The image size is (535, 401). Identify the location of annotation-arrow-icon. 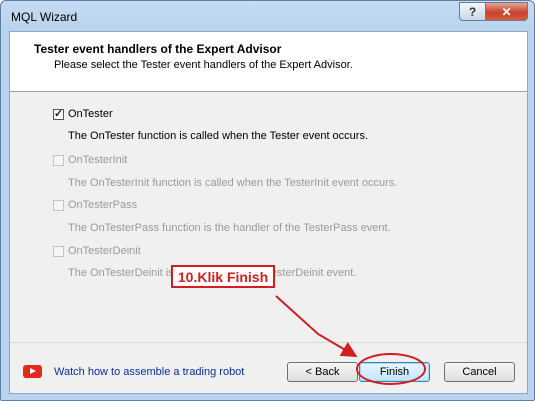
(316, 326).